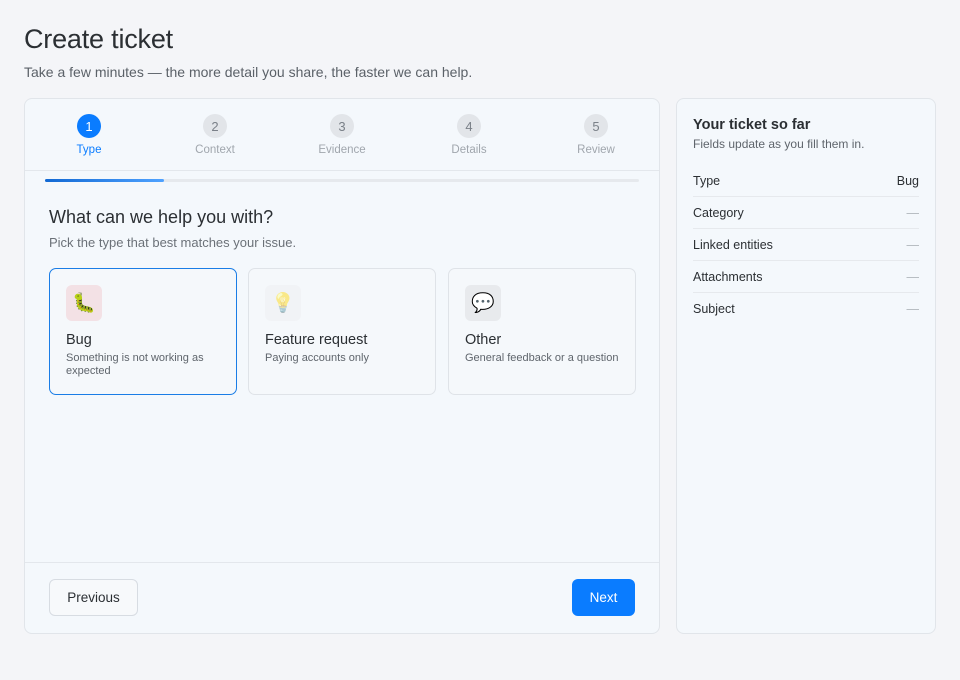  Describe the element at coordinates (728, 276) in the screenshot. I see `summary-key: Attachments` at that location.